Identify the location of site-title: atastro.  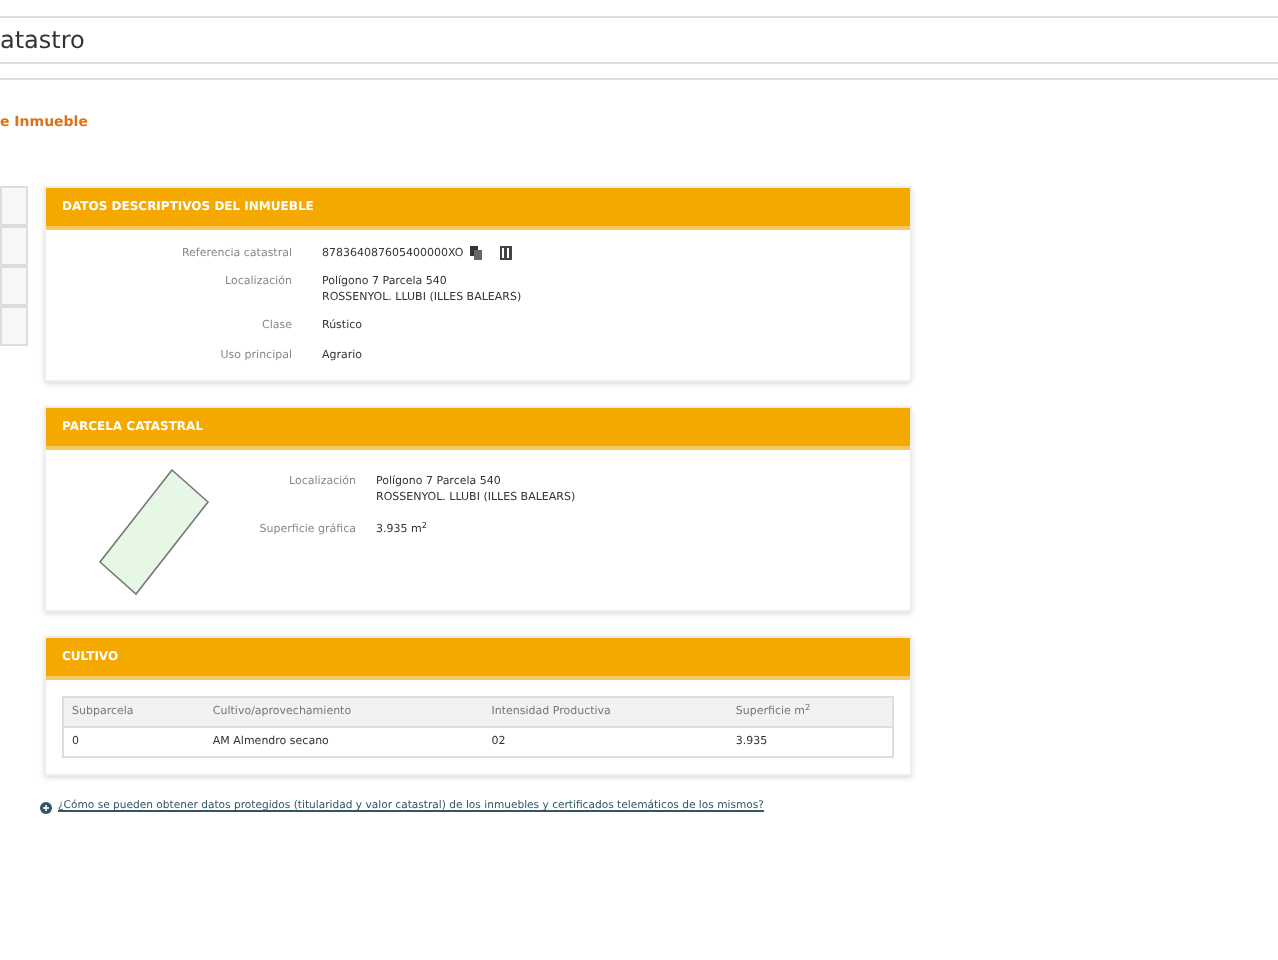
(42, 41).